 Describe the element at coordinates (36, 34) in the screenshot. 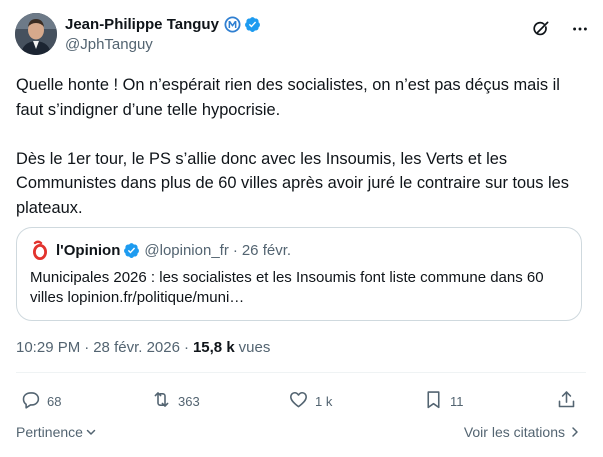

I see `avatar` at that location.